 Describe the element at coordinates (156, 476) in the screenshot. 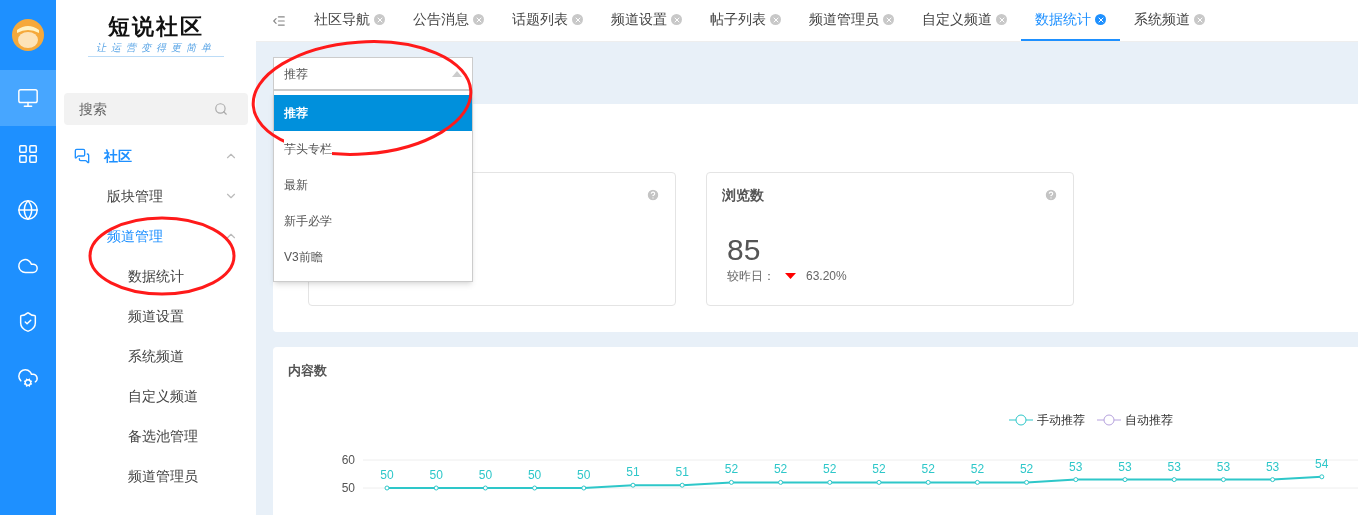

I see `submenu-item: 频道管理员` at that location.